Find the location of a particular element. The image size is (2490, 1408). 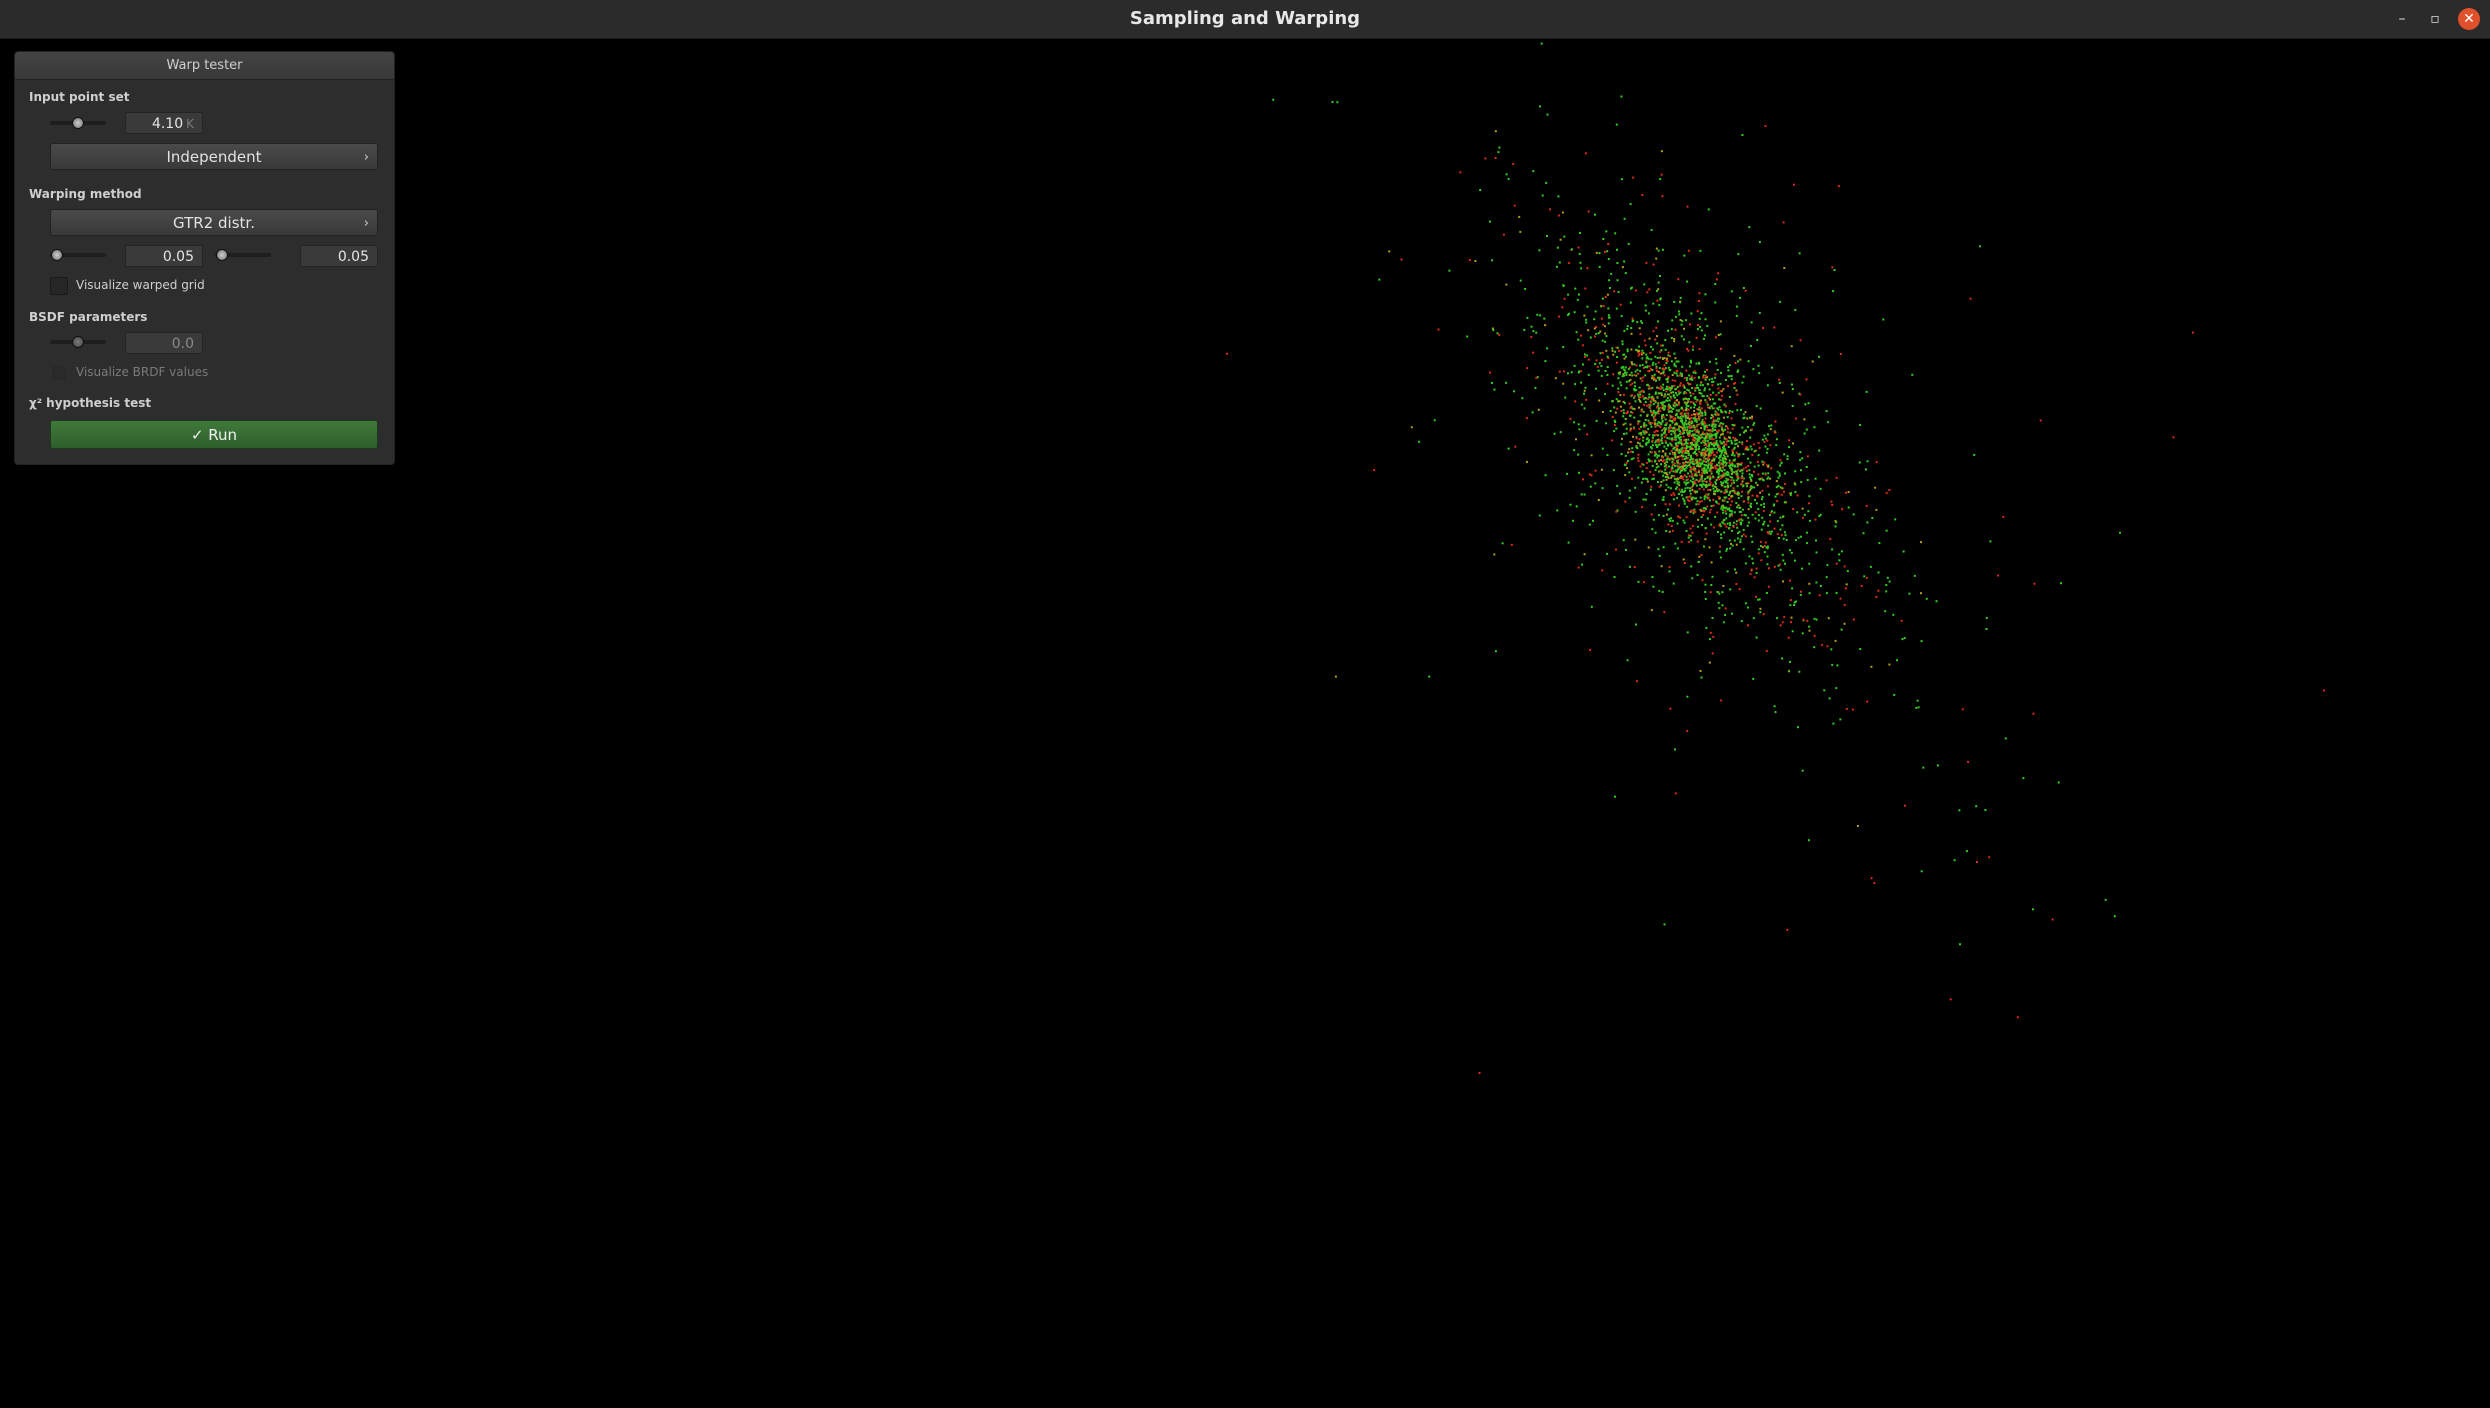

bsdf-param-field: 0.0 is located at coordinates (164, 343).